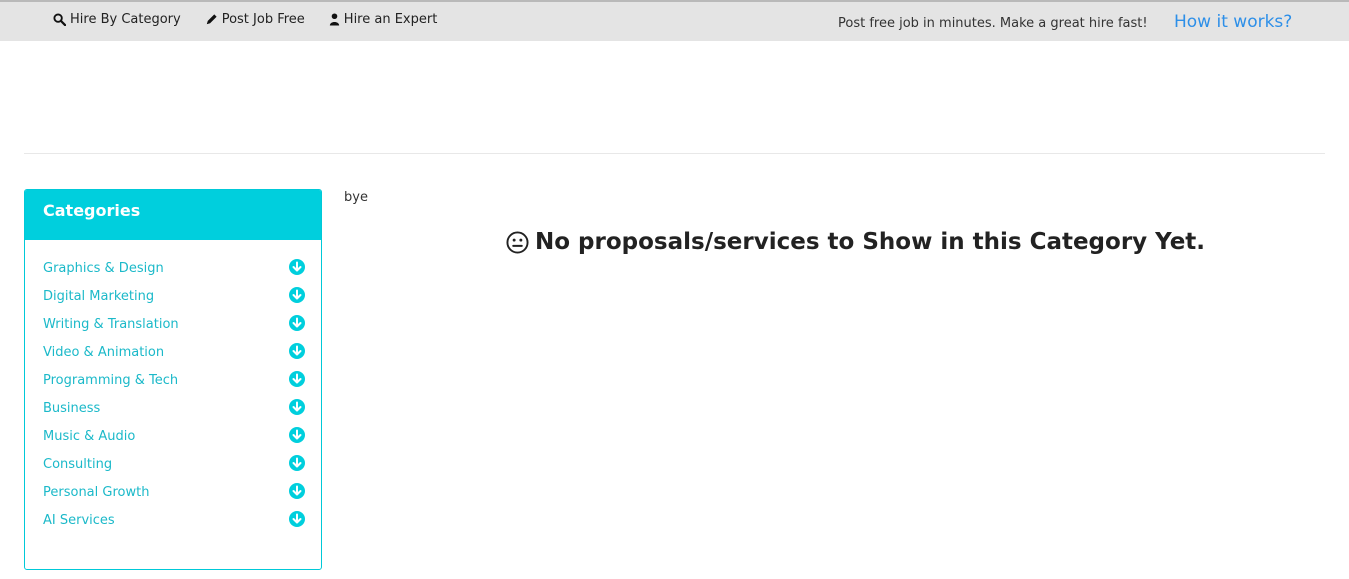  Describe the element at coordinates (173, 492) in the screenshot. I see `category-item-personal-growth: Personal Growth` at that location.